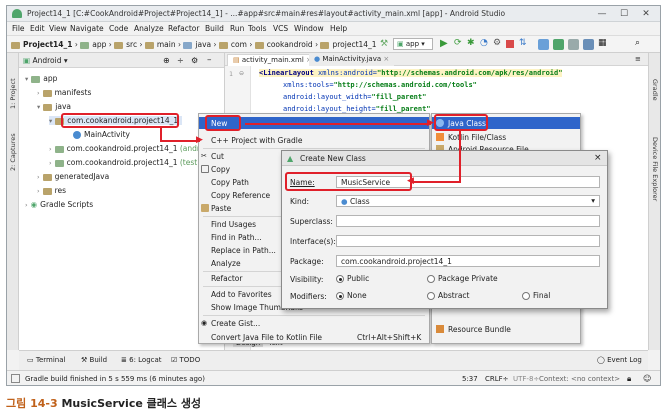 The height and width of the screenshot is (417, 667). What do you see at coordinates (536, 295) in the screenshot?
I see `modifier-final: Final` at bounding box center [536, 295].